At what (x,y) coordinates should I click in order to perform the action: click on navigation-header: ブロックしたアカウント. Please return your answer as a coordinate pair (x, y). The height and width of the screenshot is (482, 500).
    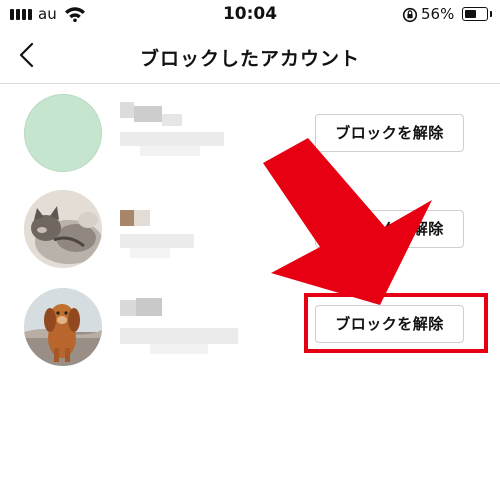
    Looking at the image, I should click on (250, 57).